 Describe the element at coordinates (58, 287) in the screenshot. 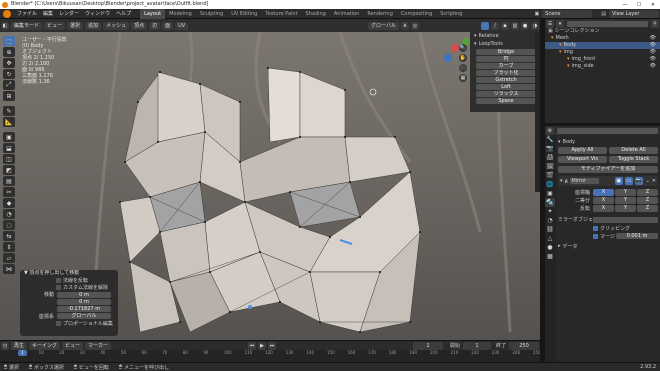

I see `dissolve-normals-checkbox` at that location.